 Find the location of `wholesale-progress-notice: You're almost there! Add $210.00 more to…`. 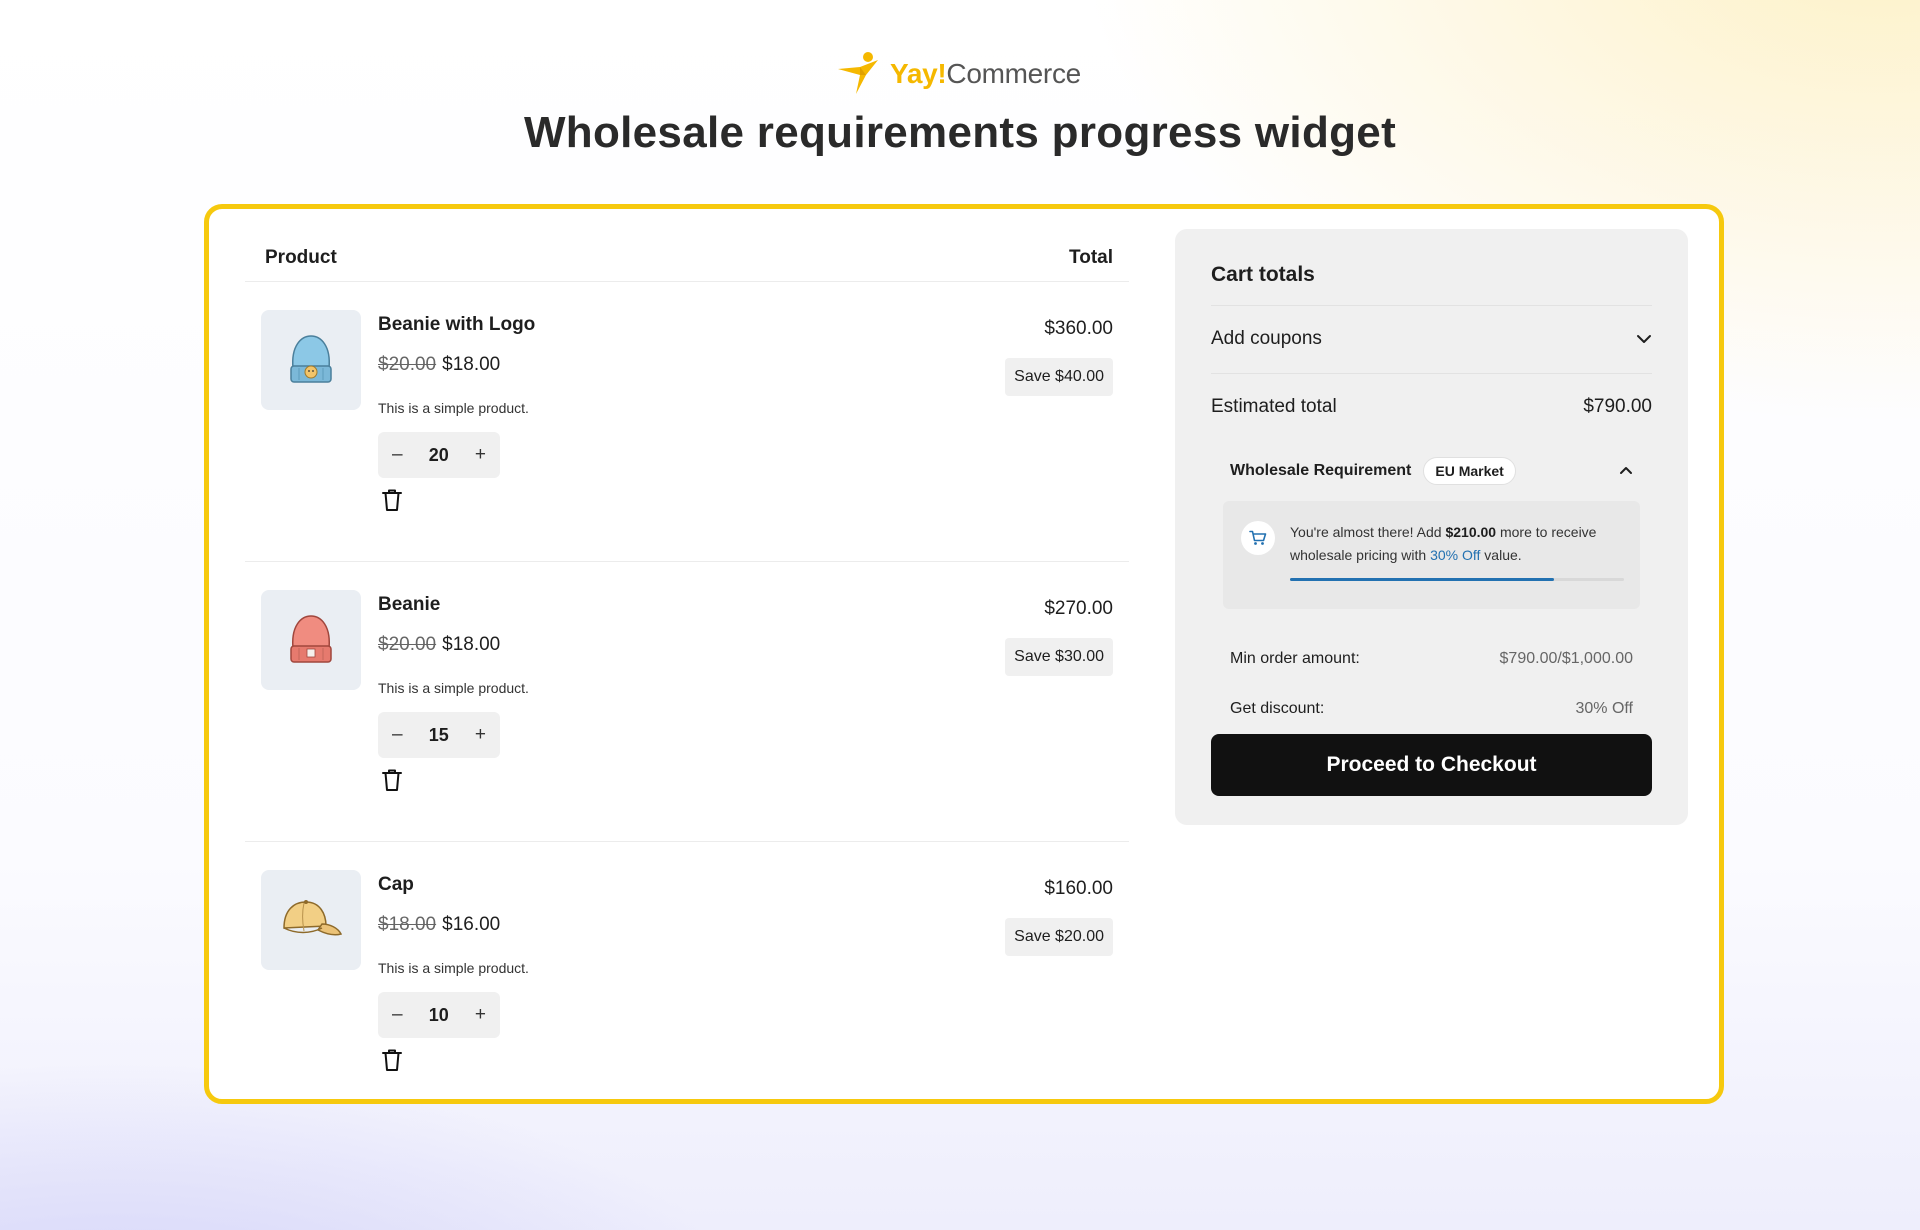

wholesale-progress-notice: You're almost there! Add $210.00 more to… is located at coordinates (1431, 555).